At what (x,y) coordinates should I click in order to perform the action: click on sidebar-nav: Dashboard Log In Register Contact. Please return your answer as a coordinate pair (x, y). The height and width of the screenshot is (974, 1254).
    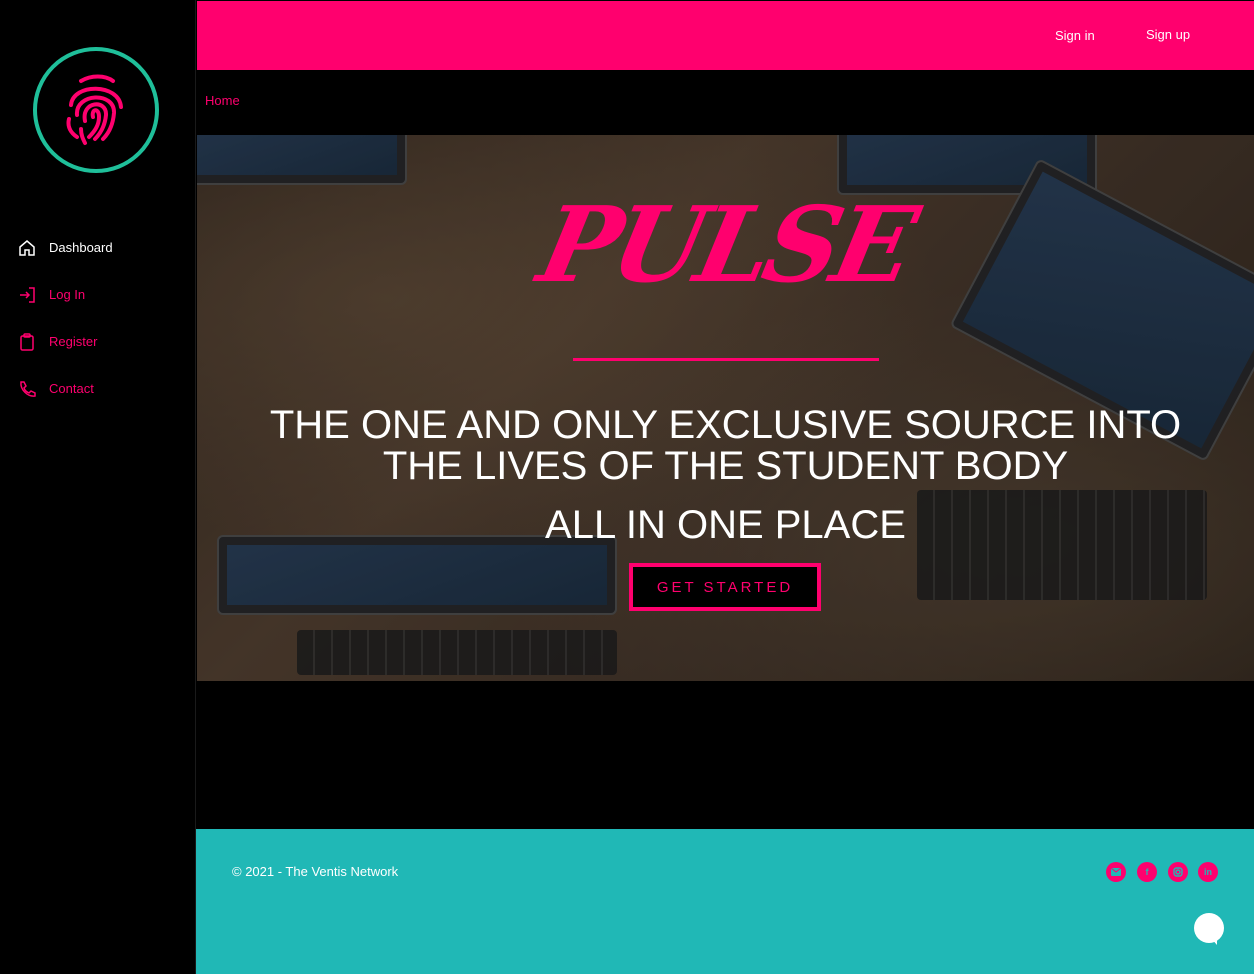
    Looking at the image, I should click on (98, 318).